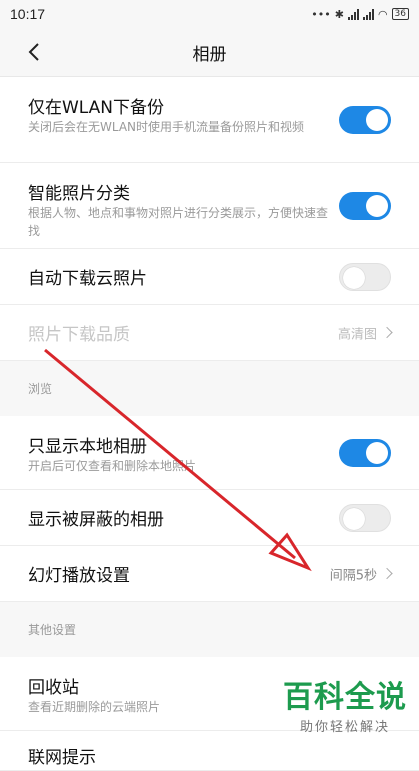  I want to click on setting-wlan-backup: 仅在WLAN下备份 关闭后会在无WLAN时使用手机流量备份照片和视频, so click(209, 120).